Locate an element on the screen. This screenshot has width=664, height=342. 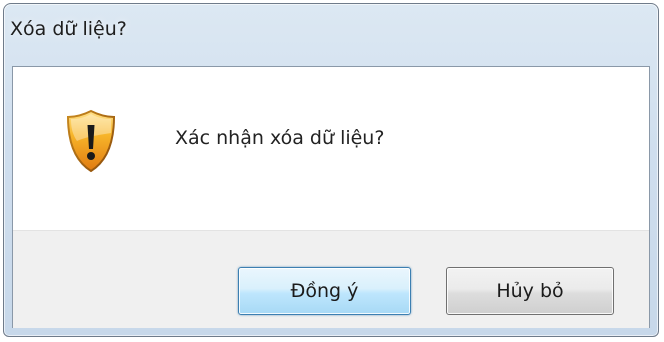
ok-button: Đồng ý is located at coordinates (324, 291).